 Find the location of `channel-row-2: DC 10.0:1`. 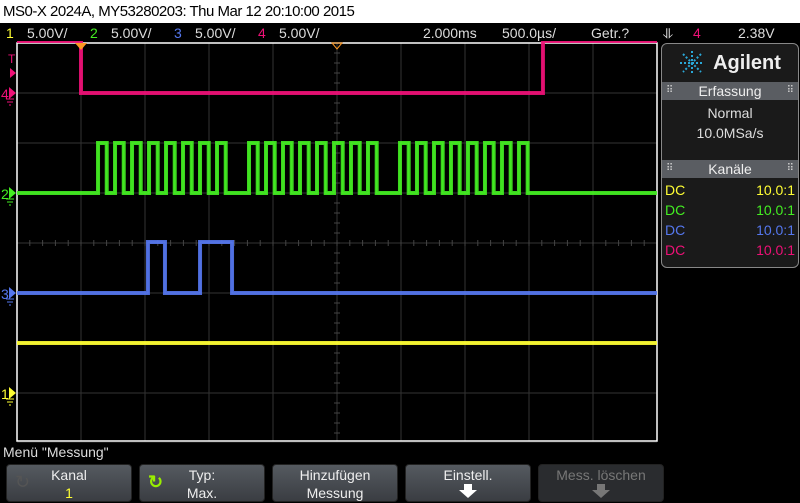

channel-row-2: DC 10.0:1 is located at coordinates (730, 210).